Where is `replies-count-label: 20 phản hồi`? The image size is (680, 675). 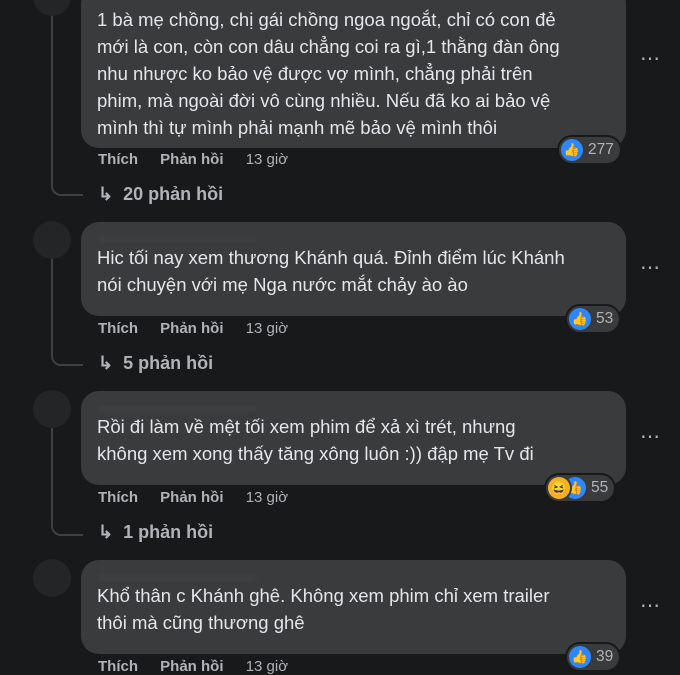 replies-count-label: 20 phản hồi is located at coordinates (173, 194).